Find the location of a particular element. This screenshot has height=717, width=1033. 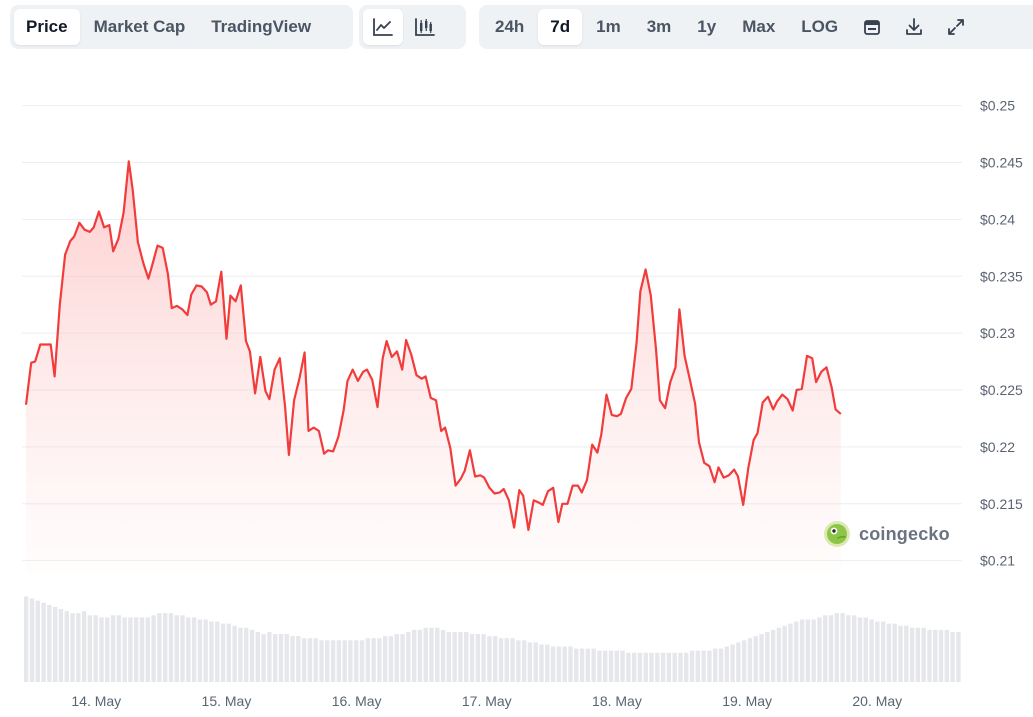

tab-price: Price is located at coordinates (47, 27).